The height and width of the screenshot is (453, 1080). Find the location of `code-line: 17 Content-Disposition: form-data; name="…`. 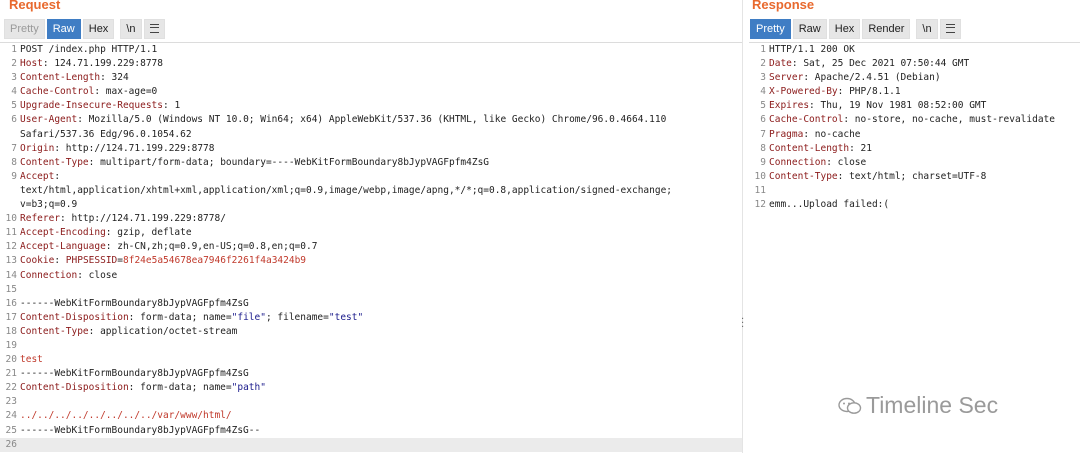

code-line: 17 Content-Disposition: form-data; name="… is located at coordinates (371, 318).